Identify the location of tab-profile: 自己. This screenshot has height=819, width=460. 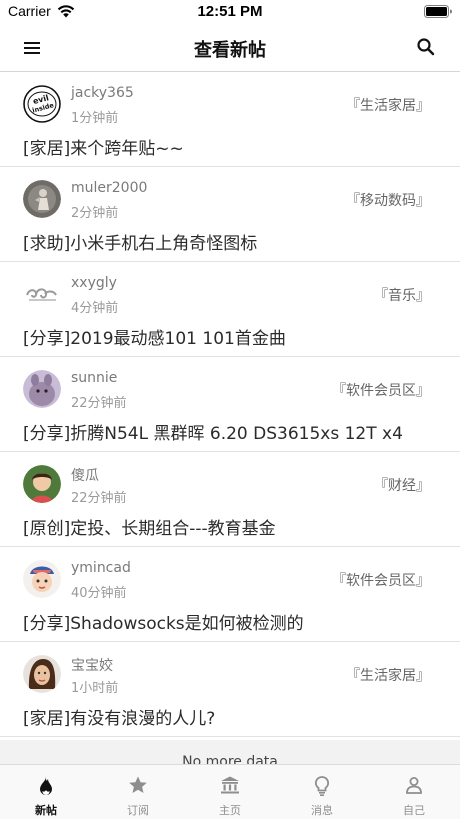
(414, 792).